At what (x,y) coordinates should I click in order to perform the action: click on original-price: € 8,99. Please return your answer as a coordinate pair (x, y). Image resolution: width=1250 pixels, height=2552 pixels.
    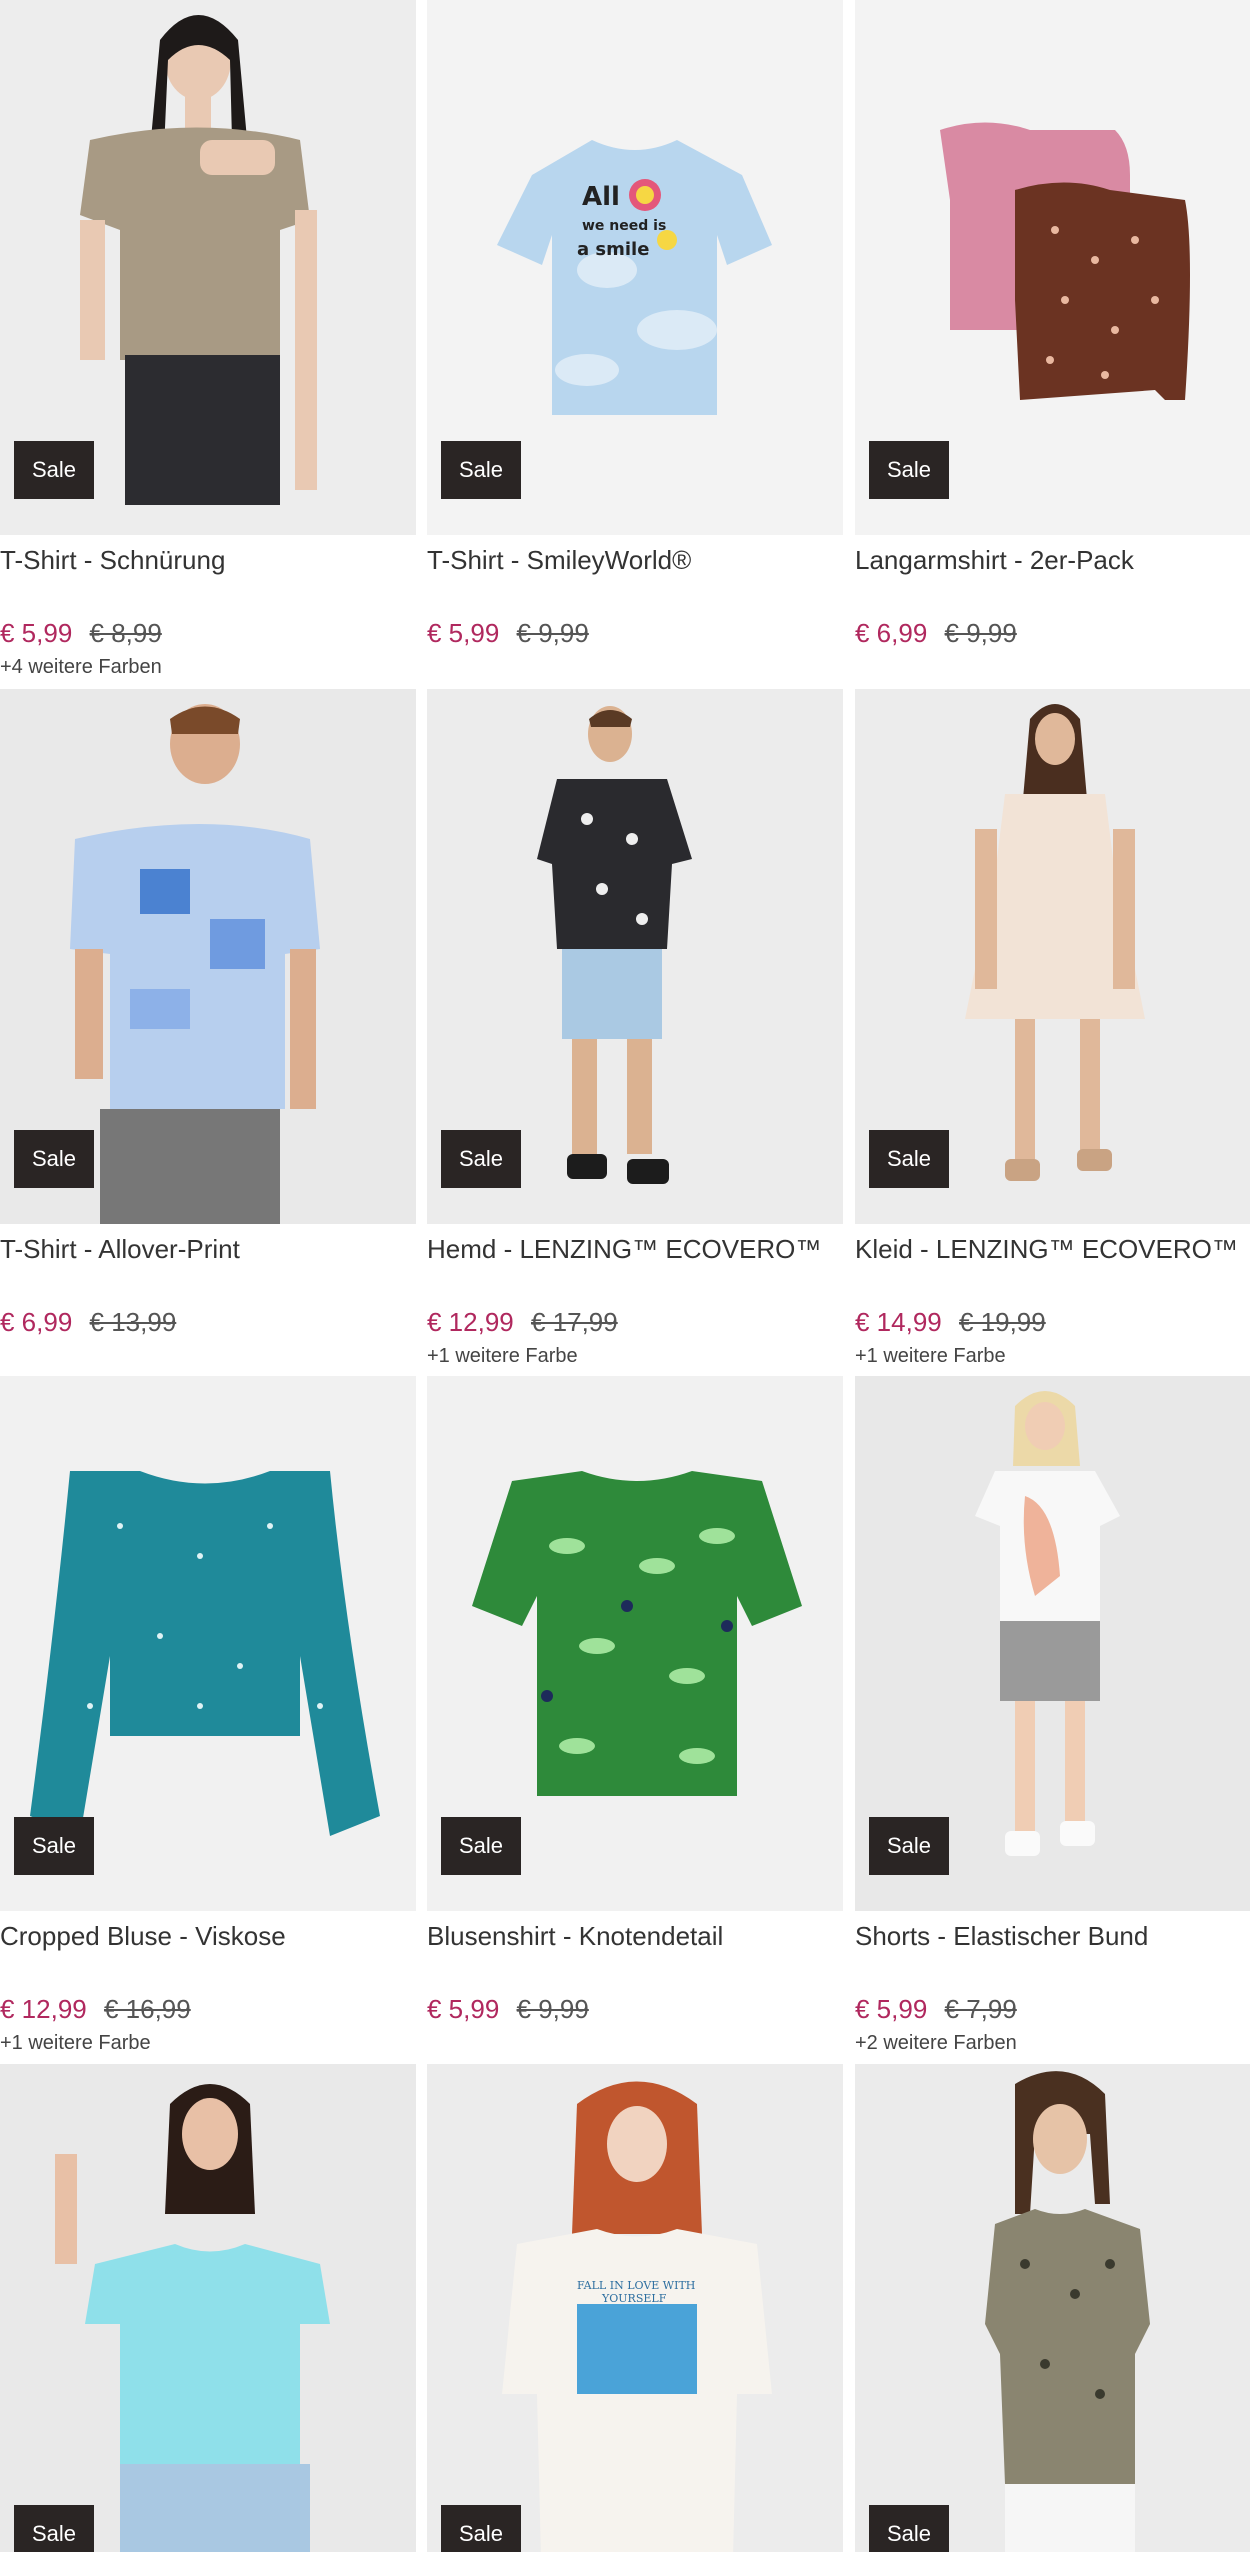
    Looking at the image, I should click on (125, 633).